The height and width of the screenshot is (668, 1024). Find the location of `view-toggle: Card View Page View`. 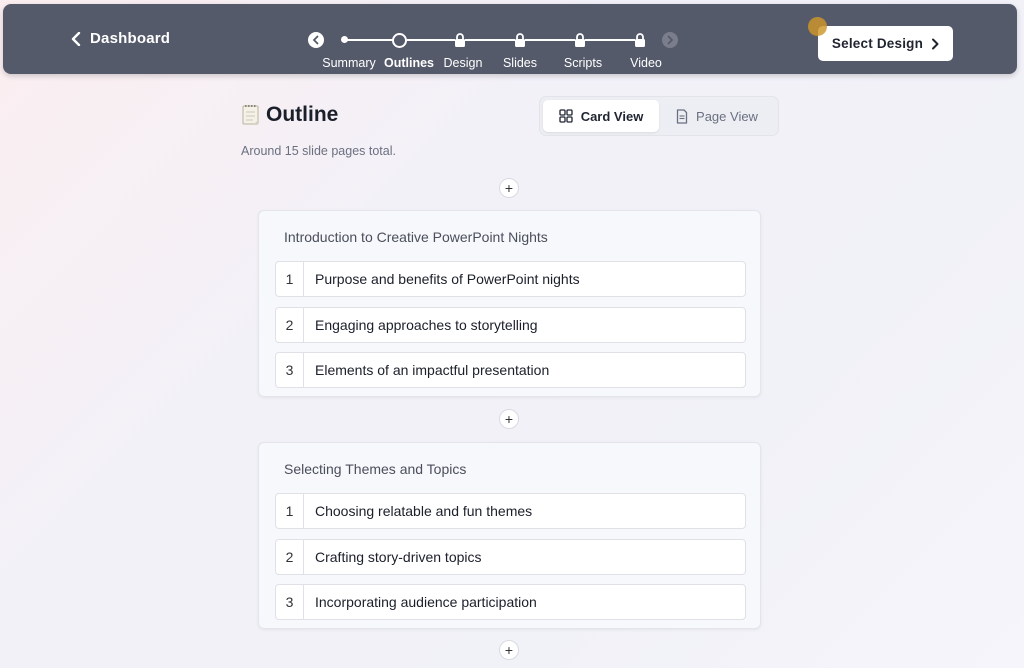

view-toggle: Card View Page View is located at coordinates (659, 116).